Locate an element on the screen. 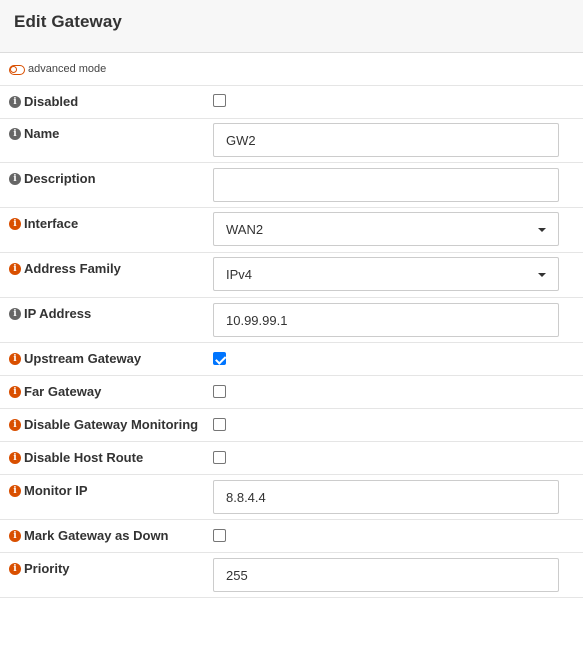 The image size is (583, 657). label-interface: i Interface is located at coordinates (43, 223).